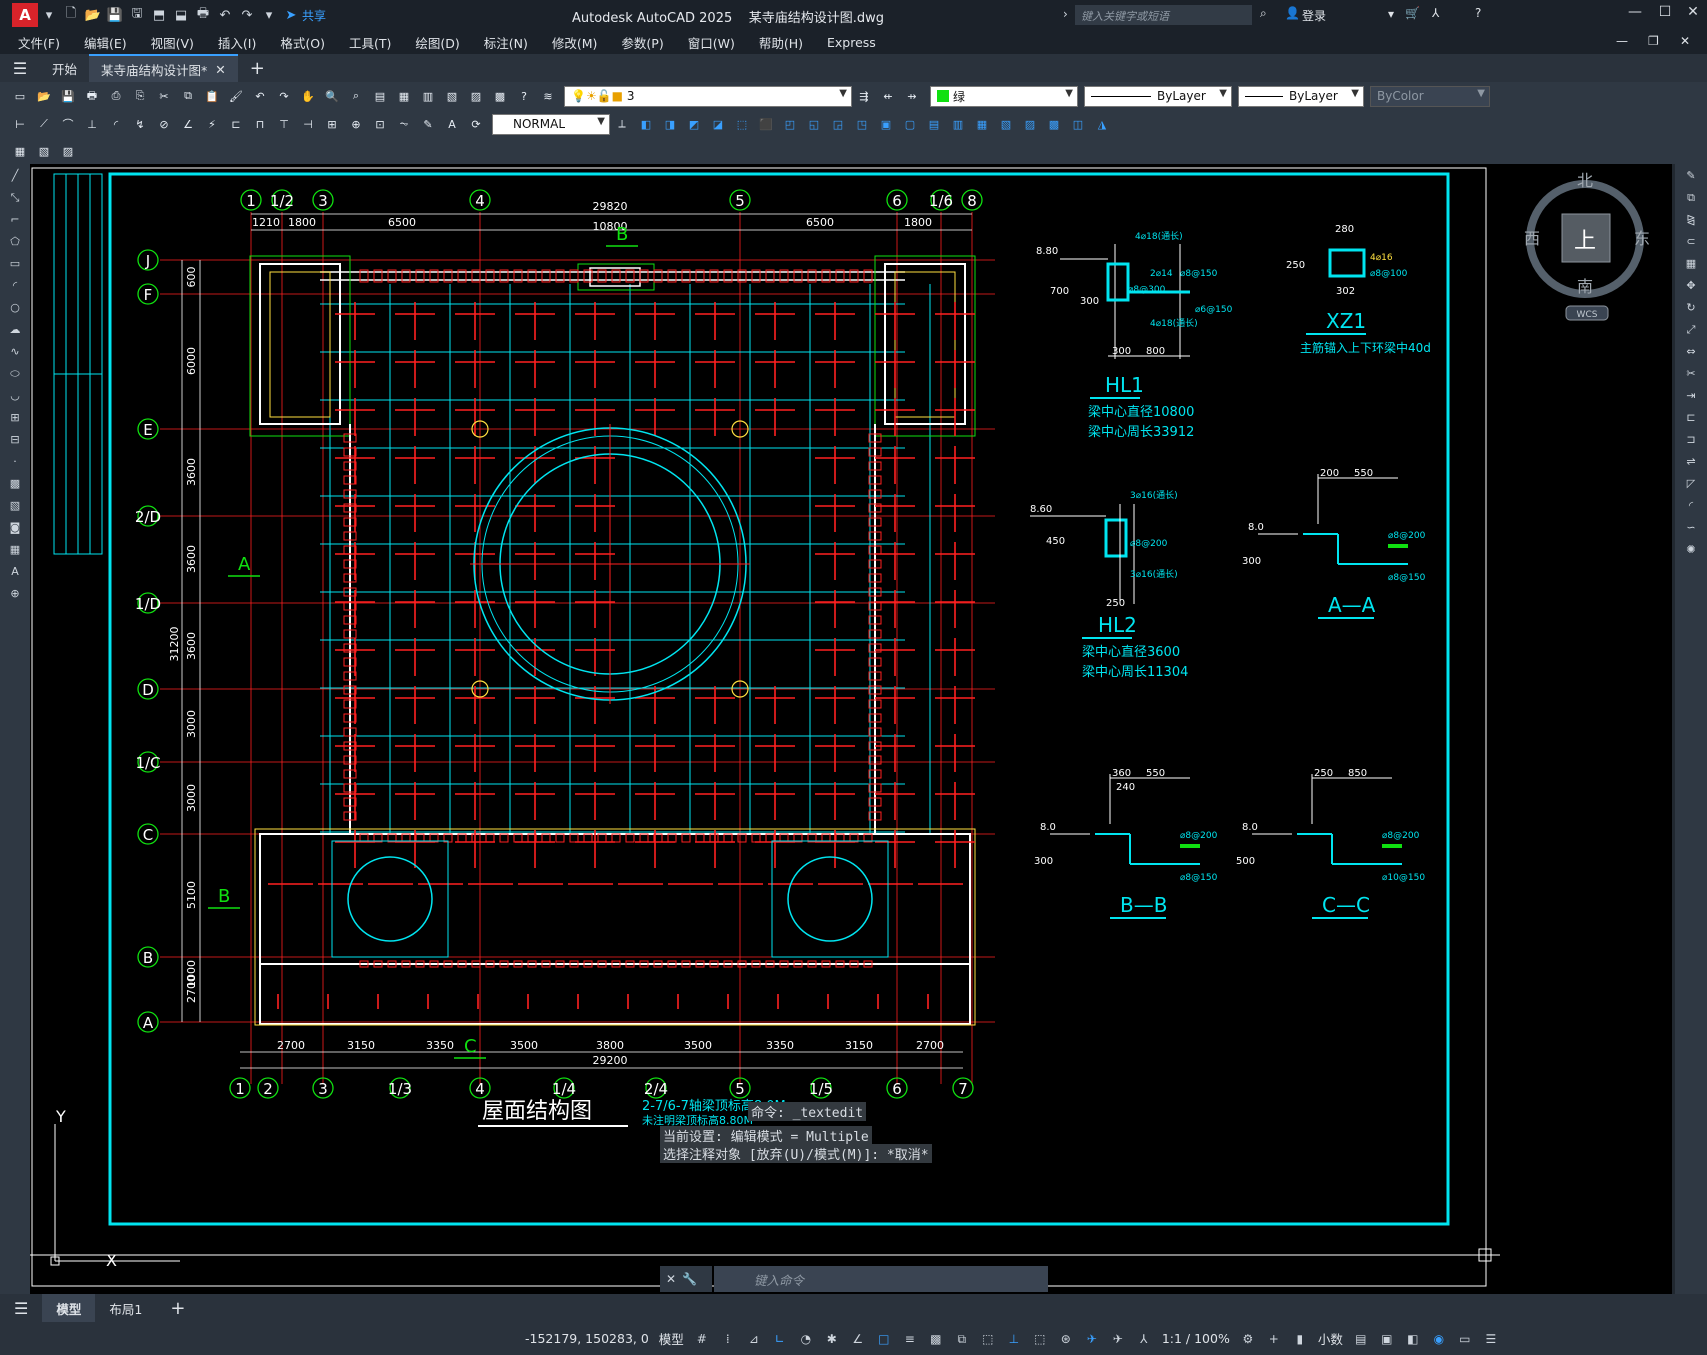 The width and height of the screenshot is (1707, 1355). Describe the element at coordinates (15, 308) in the screenshot. I see `circle-icon: ○` at that location.